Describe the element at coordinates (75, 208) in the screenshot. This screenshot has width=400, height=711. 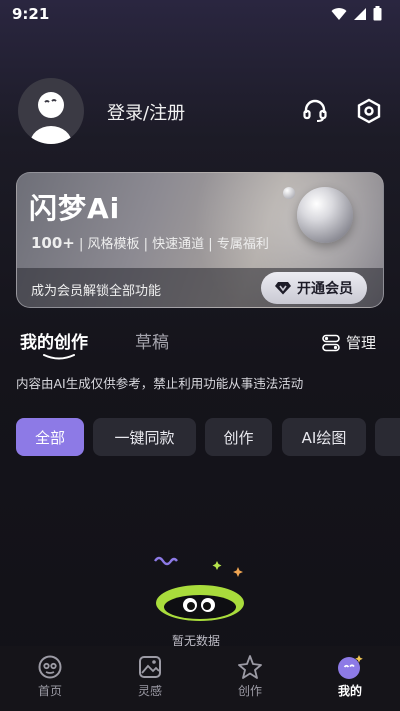
I see `app-logo: 闪梦Ai` at that location.